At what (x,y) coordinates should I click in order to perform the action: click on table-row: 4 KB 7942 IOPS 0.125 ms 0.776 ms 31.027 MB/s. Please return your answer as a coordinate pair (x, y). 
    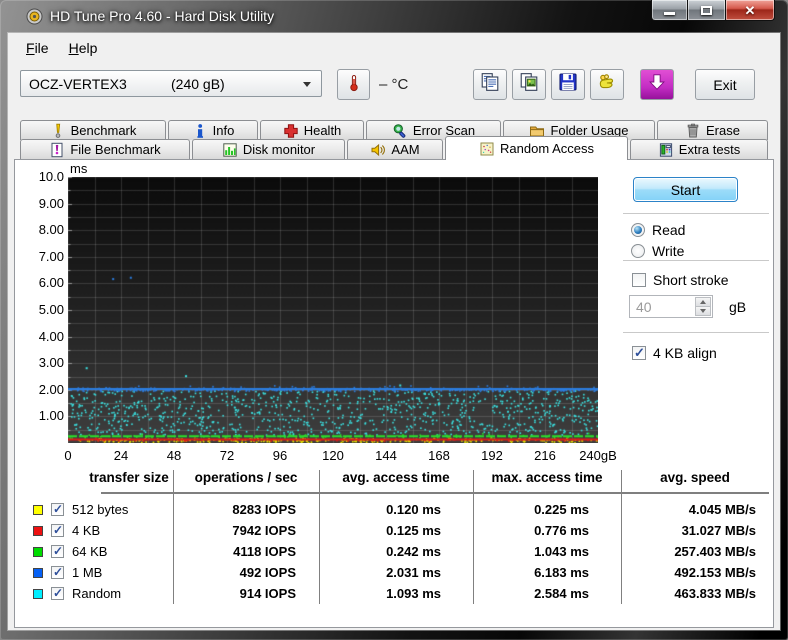
    Looking at the image, I should click on (395, 530).